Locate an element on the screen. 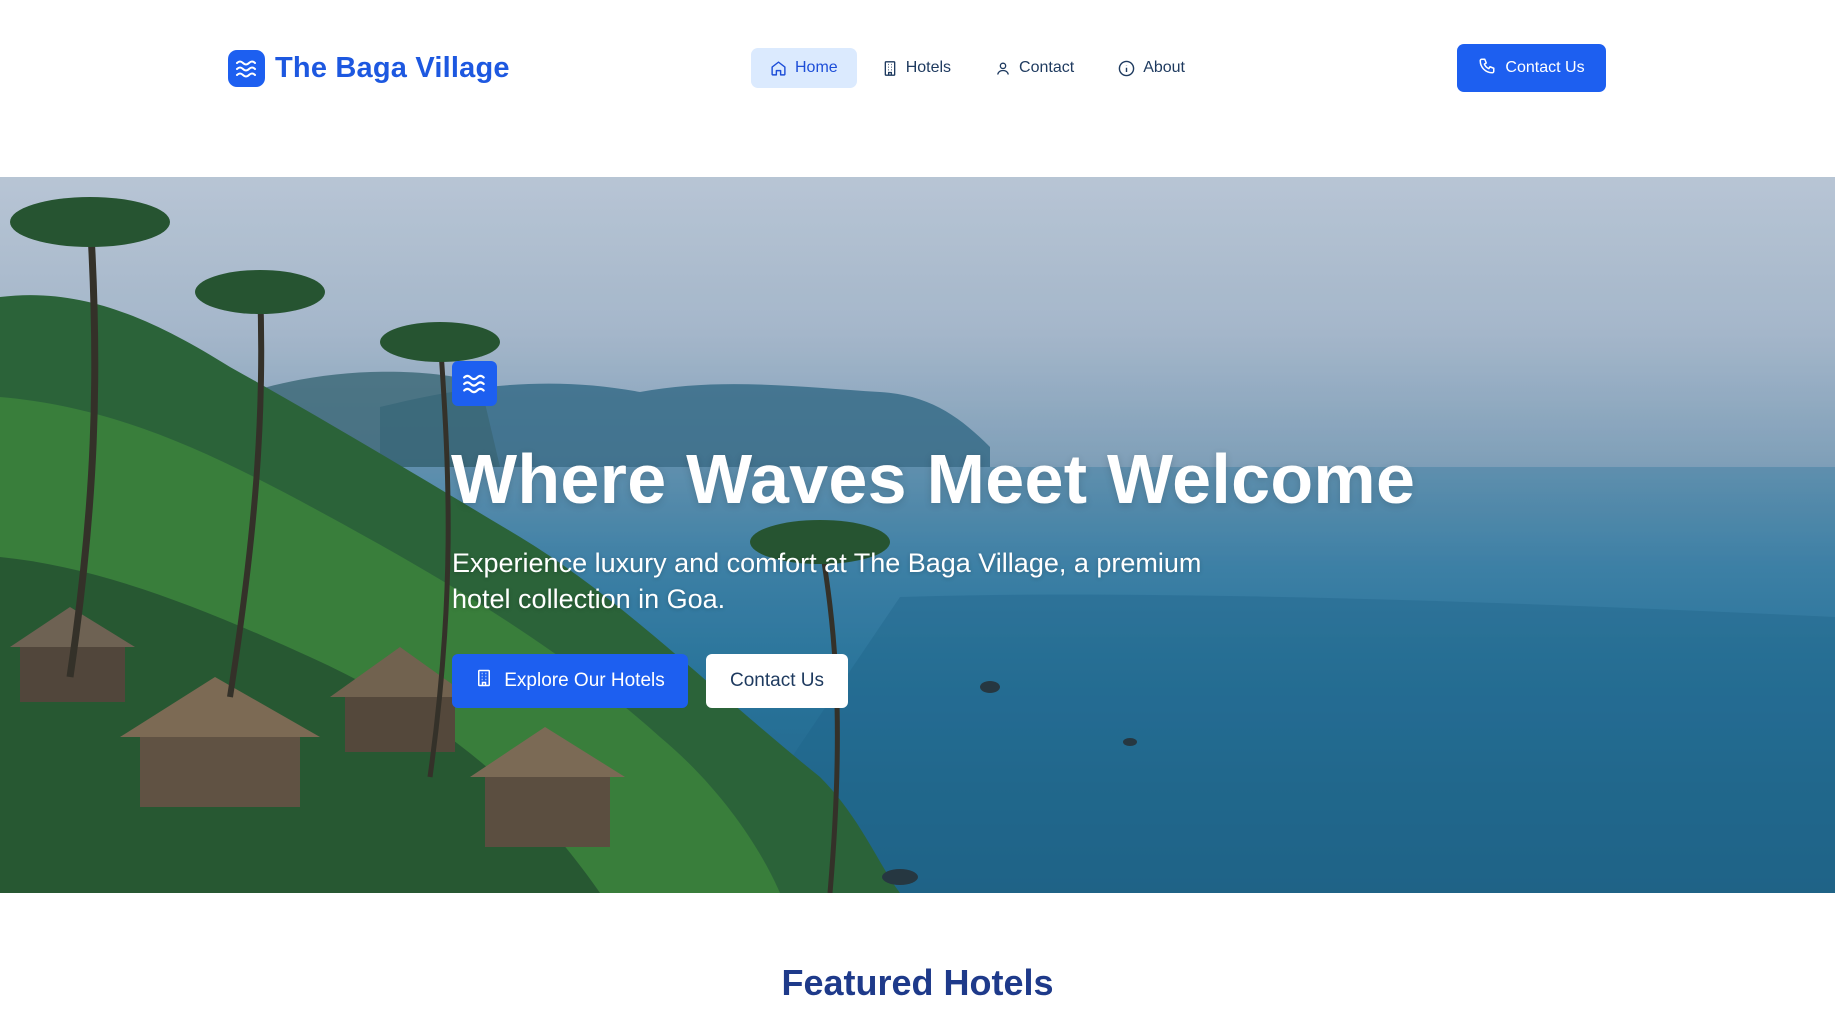  nav-item-hotels: Hotels is located at coordinates (916, 68).